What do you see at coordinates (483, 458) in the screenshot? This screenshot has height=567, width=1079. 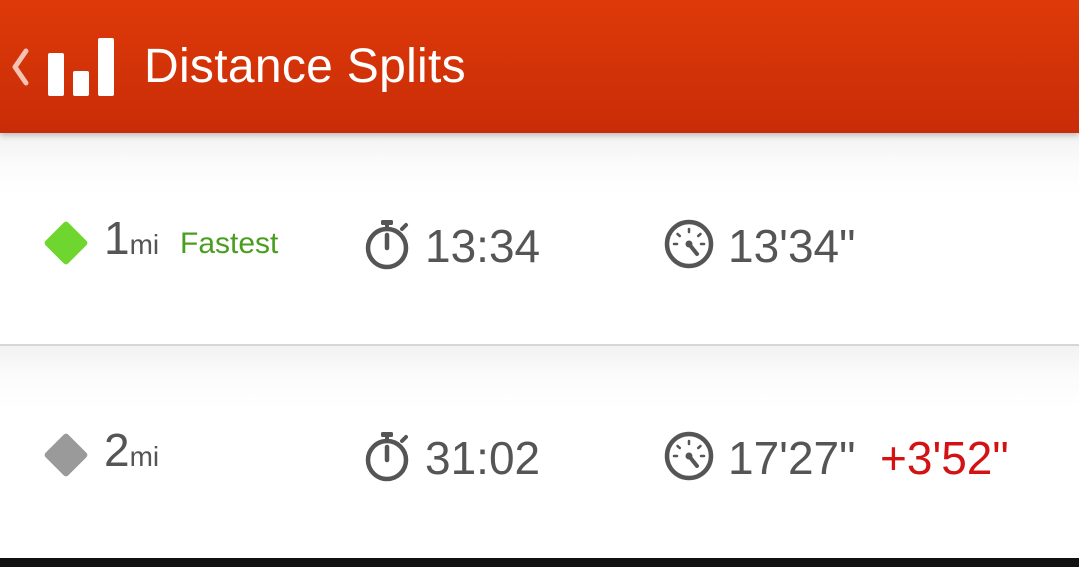 I see `split-time: 31:02` at bounding box center [483, 458].